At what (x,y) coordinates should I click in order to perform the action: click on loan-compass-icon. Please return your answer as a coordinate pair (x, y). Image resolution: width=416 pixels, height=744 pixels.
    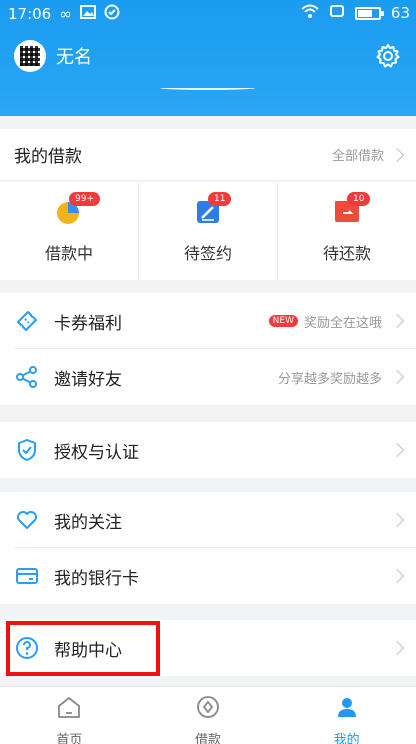
    Looking at the image, I should click on (208, 709).